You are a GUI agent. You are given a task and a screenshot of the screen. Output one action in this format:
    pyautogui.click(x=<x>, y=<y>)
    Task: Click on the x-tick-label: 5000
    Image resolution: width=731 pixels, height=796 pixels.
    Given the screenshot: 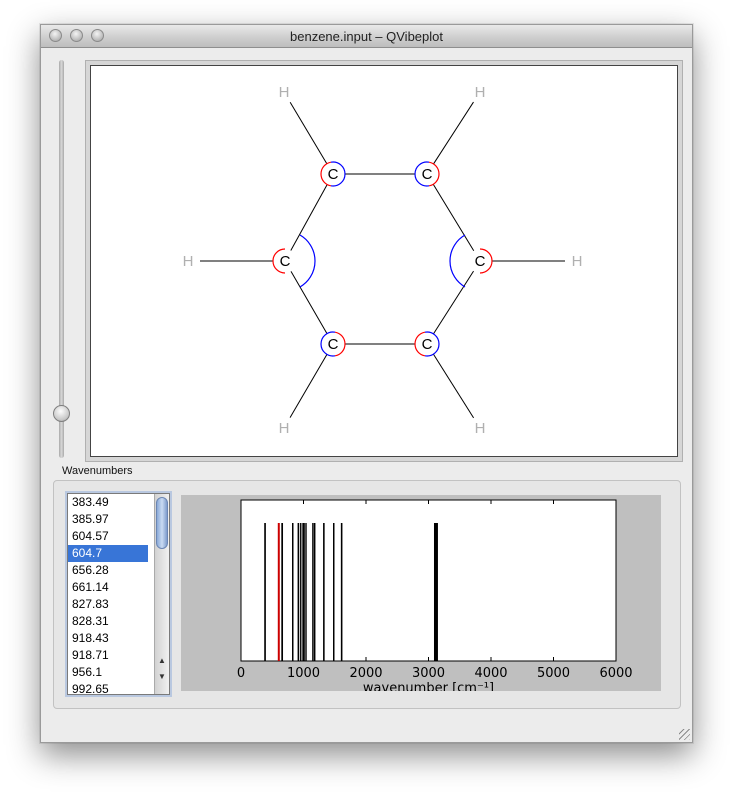 What is the action you would take?
    pyautogui.click(x=553, y=673)
    